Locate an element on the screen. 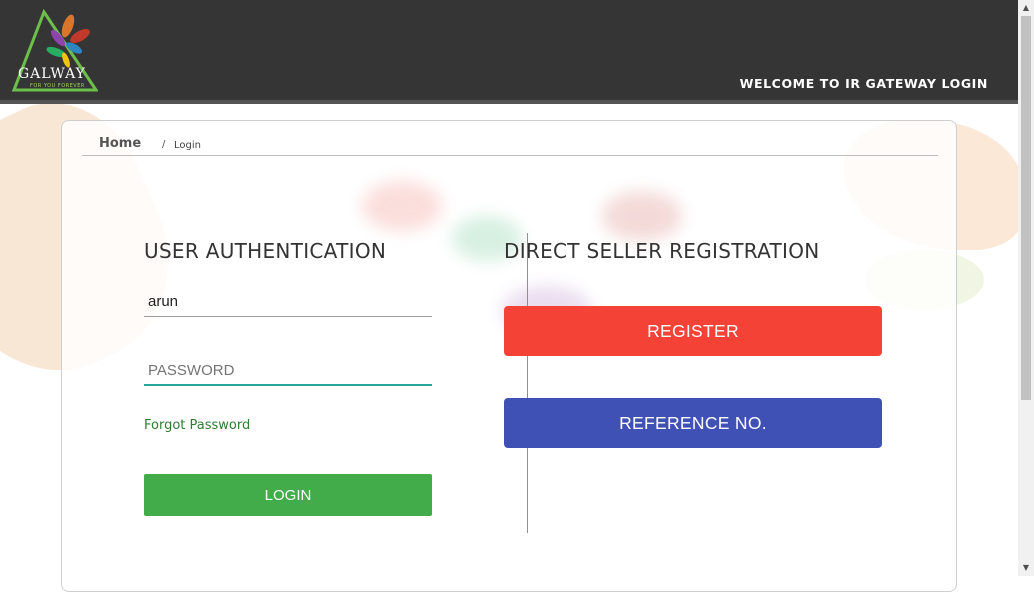 The image size is (1034, 592). password-input is located at coordinates (288, 371).